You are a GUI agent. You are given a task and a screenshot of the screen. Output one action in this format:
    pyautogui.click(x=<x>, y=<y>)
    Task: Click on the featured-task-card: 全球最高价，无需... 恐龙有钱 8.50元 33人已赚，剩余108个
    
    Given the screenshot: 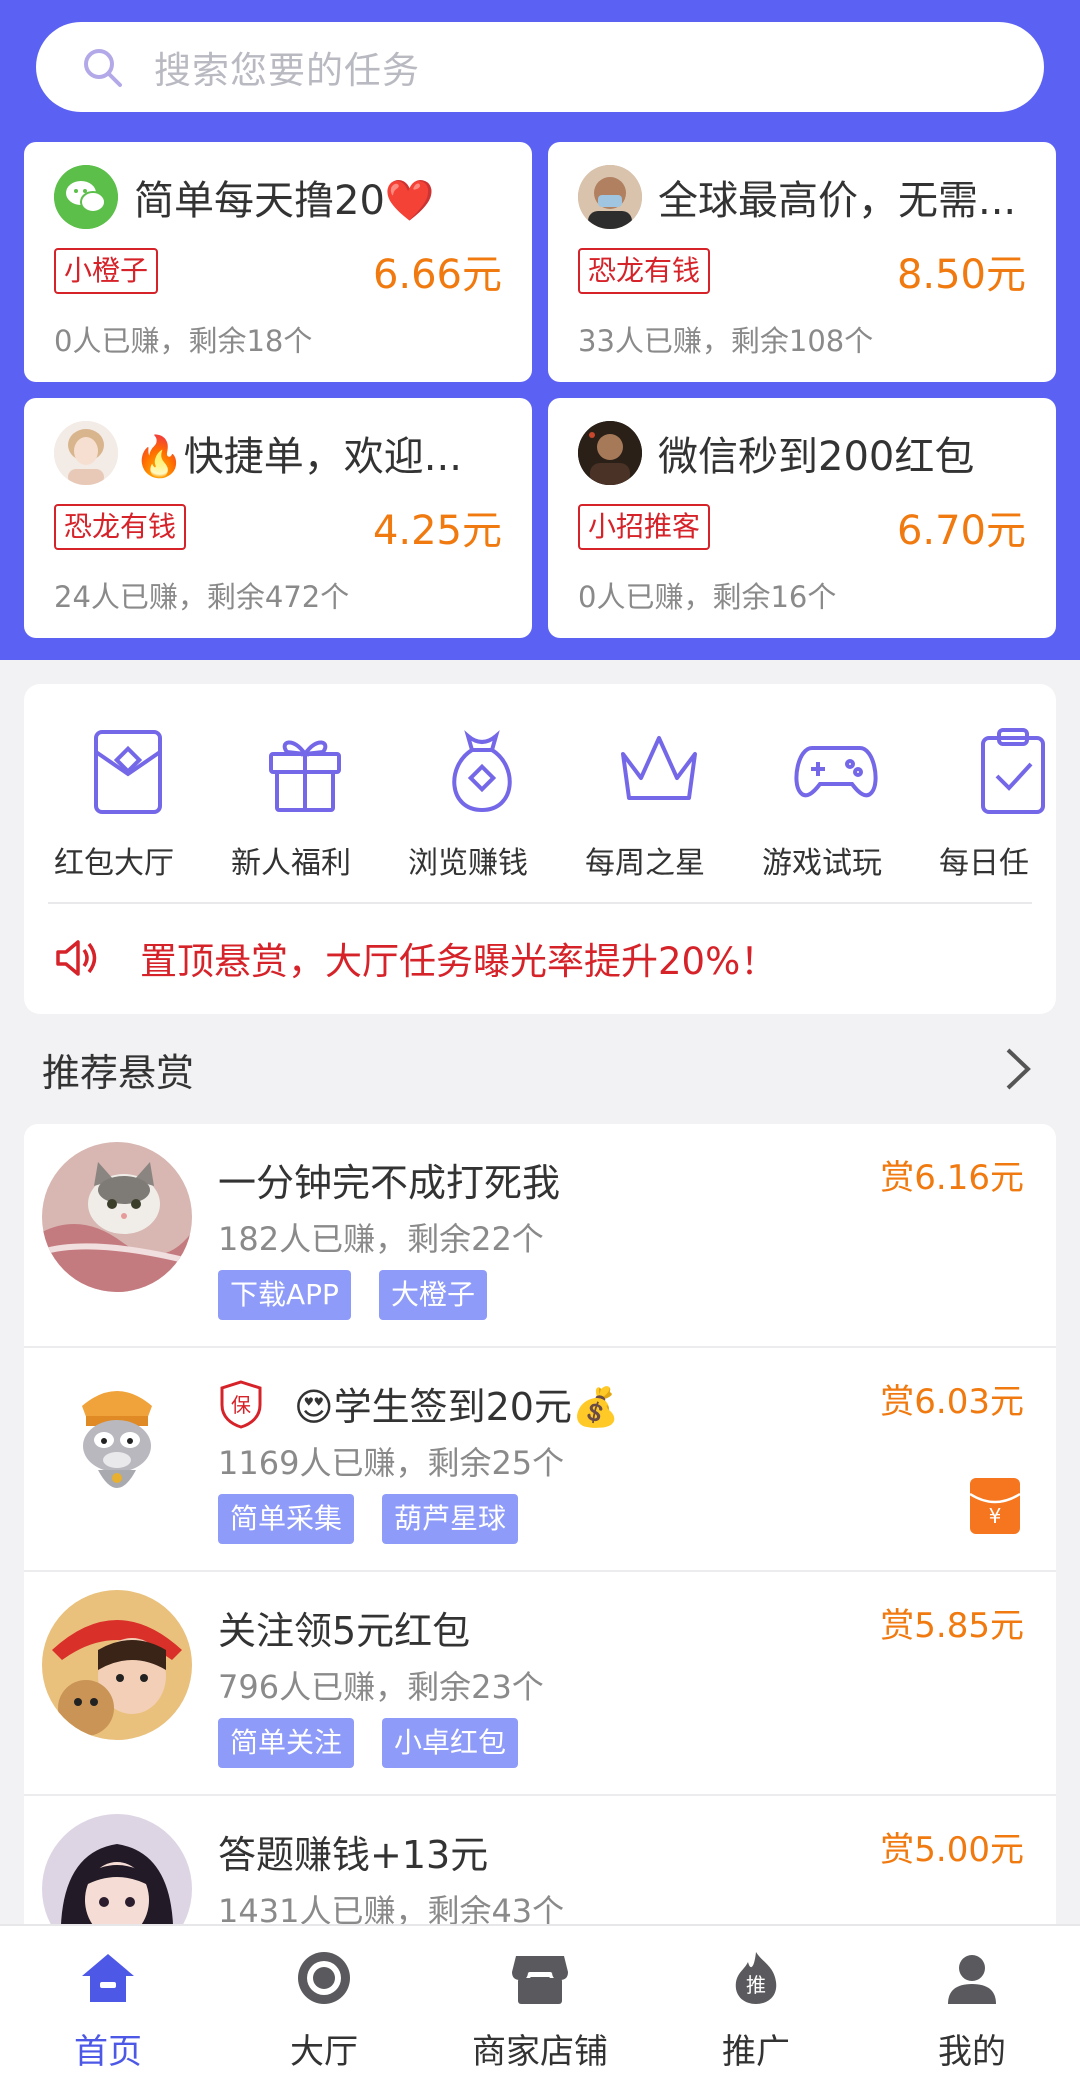 What is the action you would take?
    pyautogui.click(x=802, y=262)
    